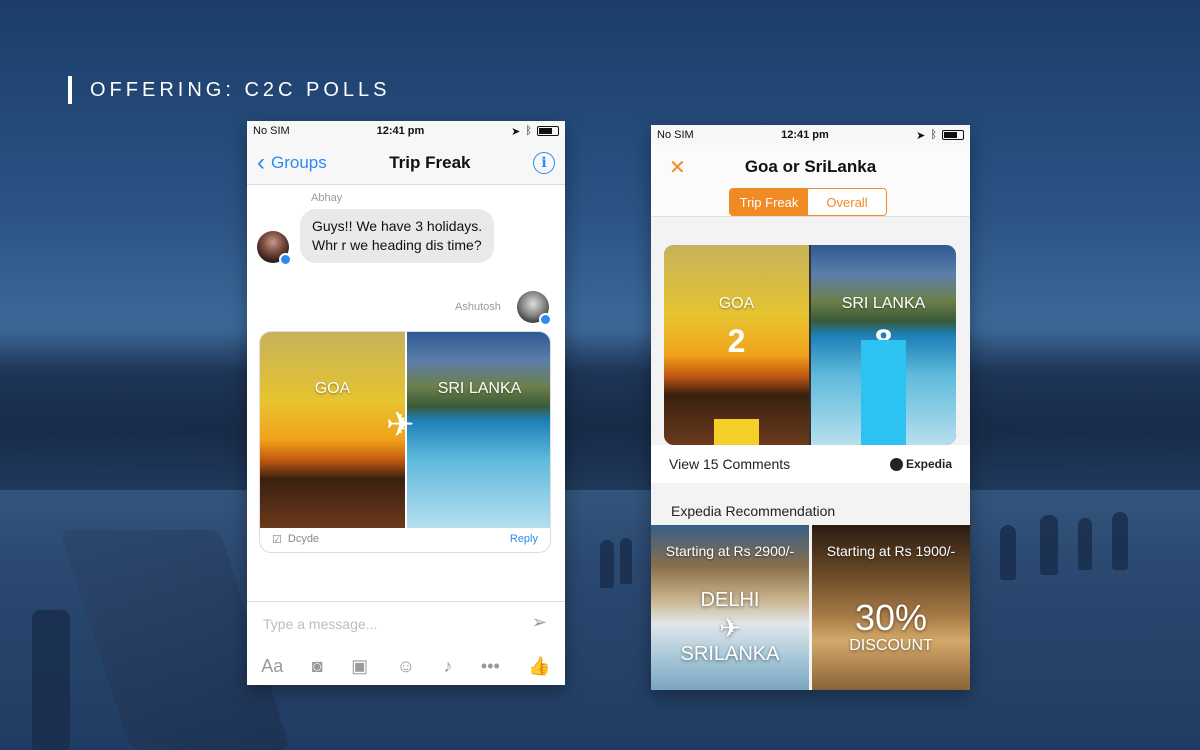  I want to click on more-icon: •••, so click(490, 666).